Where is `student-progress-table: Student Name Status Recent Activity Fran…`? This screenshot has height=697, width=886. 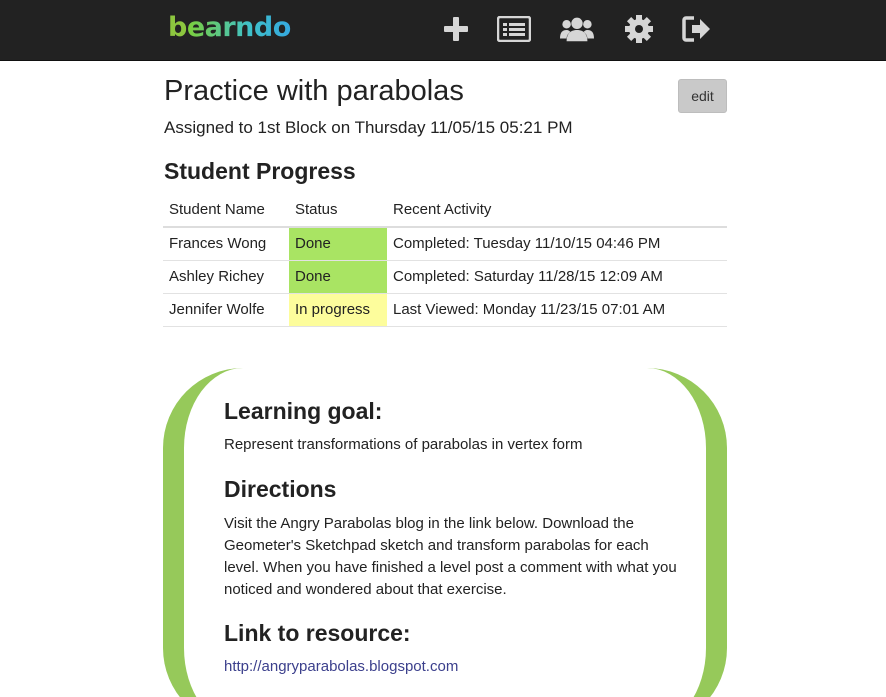 student-progress-table: Student Name Status Recent Activity Fran… is located at coordinates (445, 260).